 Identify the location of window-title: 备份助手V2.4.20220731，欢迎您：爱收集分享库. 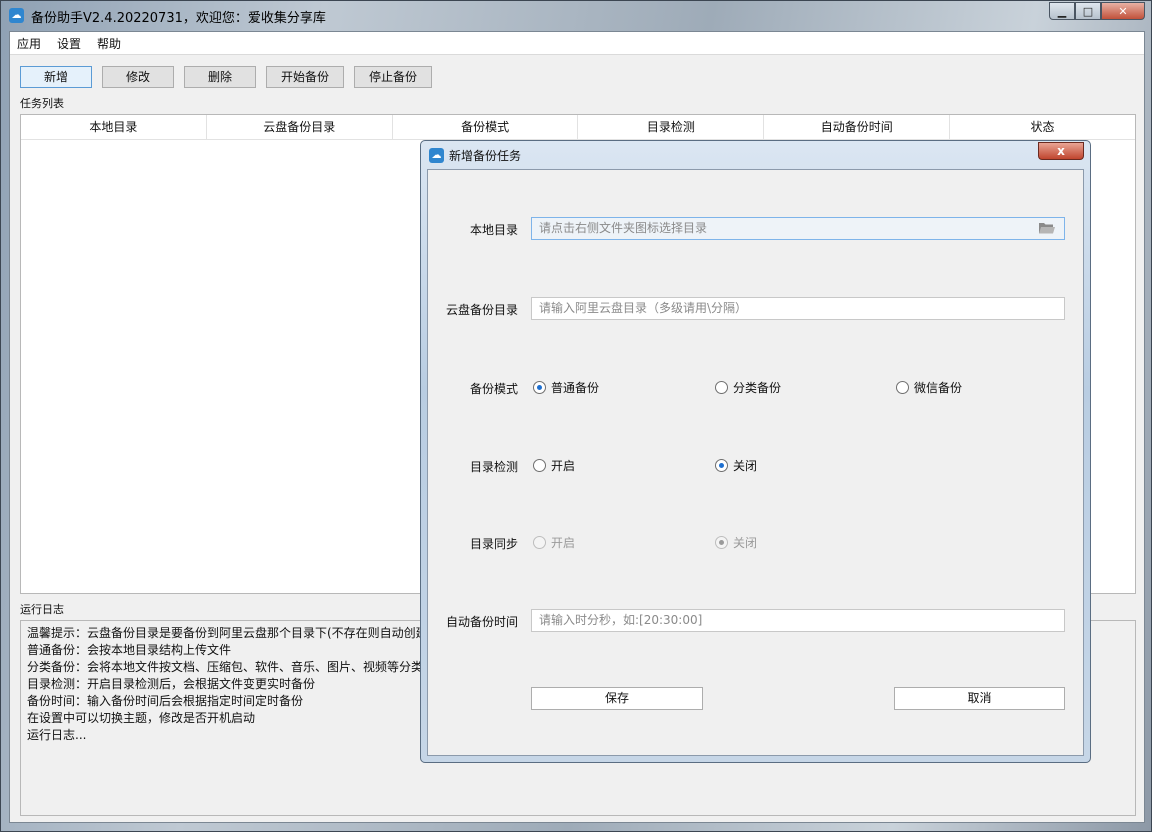
(178, 18).